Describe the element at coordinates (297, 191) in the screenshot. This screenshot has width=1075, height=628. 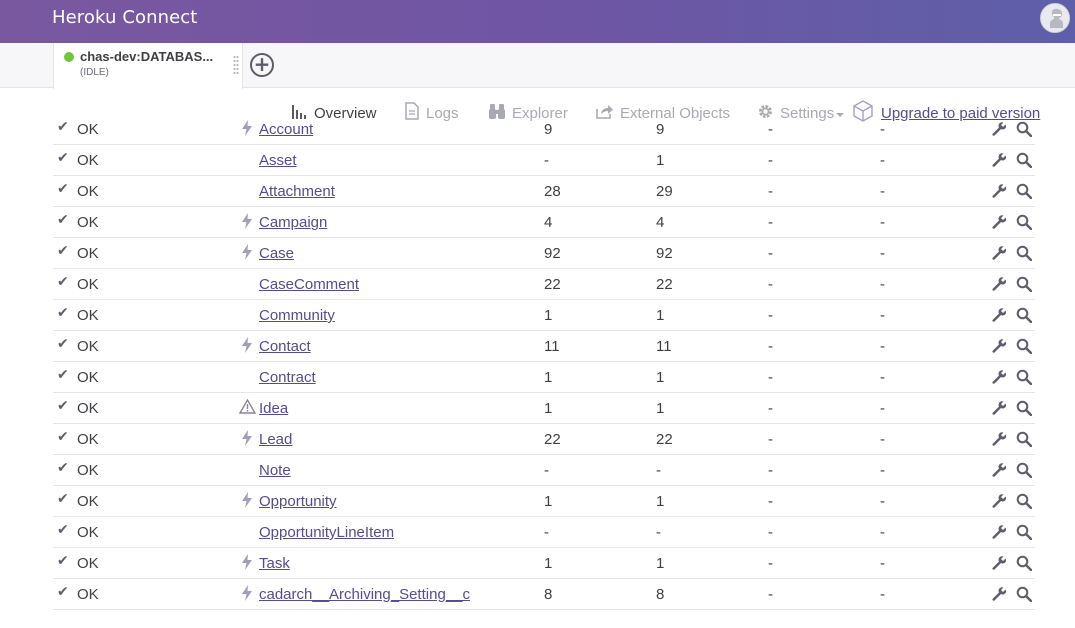
I see `object-name-link: Attachment` at that location.